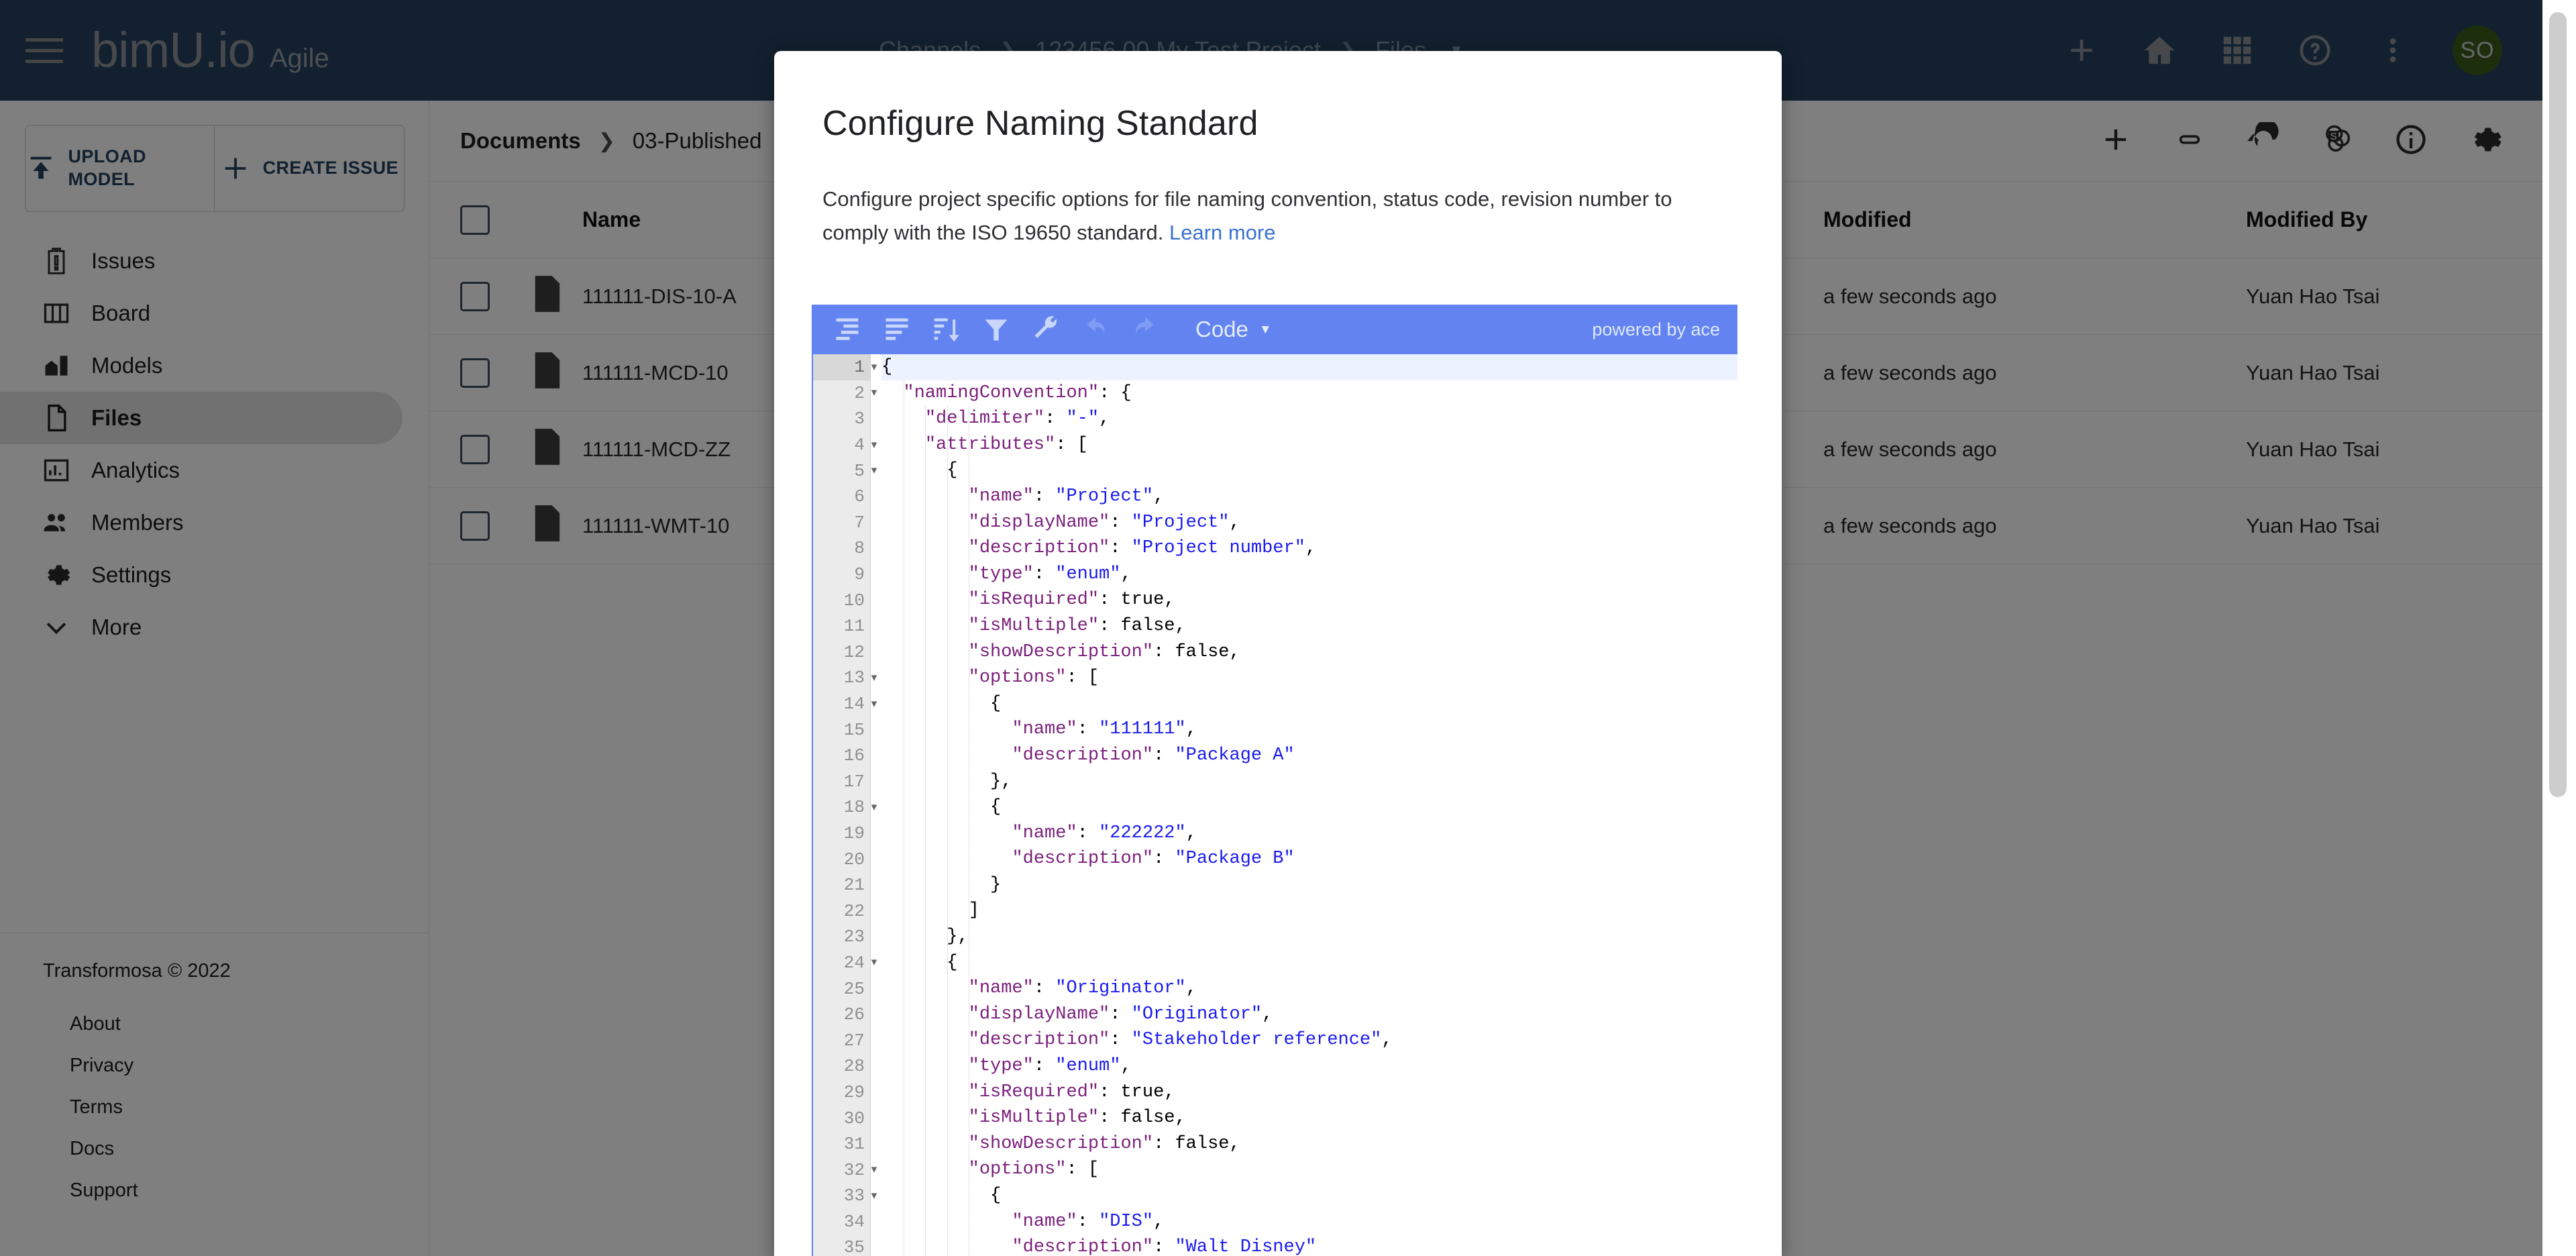  I want to click on code-line: "description": "Package B", so click(1309, 859).